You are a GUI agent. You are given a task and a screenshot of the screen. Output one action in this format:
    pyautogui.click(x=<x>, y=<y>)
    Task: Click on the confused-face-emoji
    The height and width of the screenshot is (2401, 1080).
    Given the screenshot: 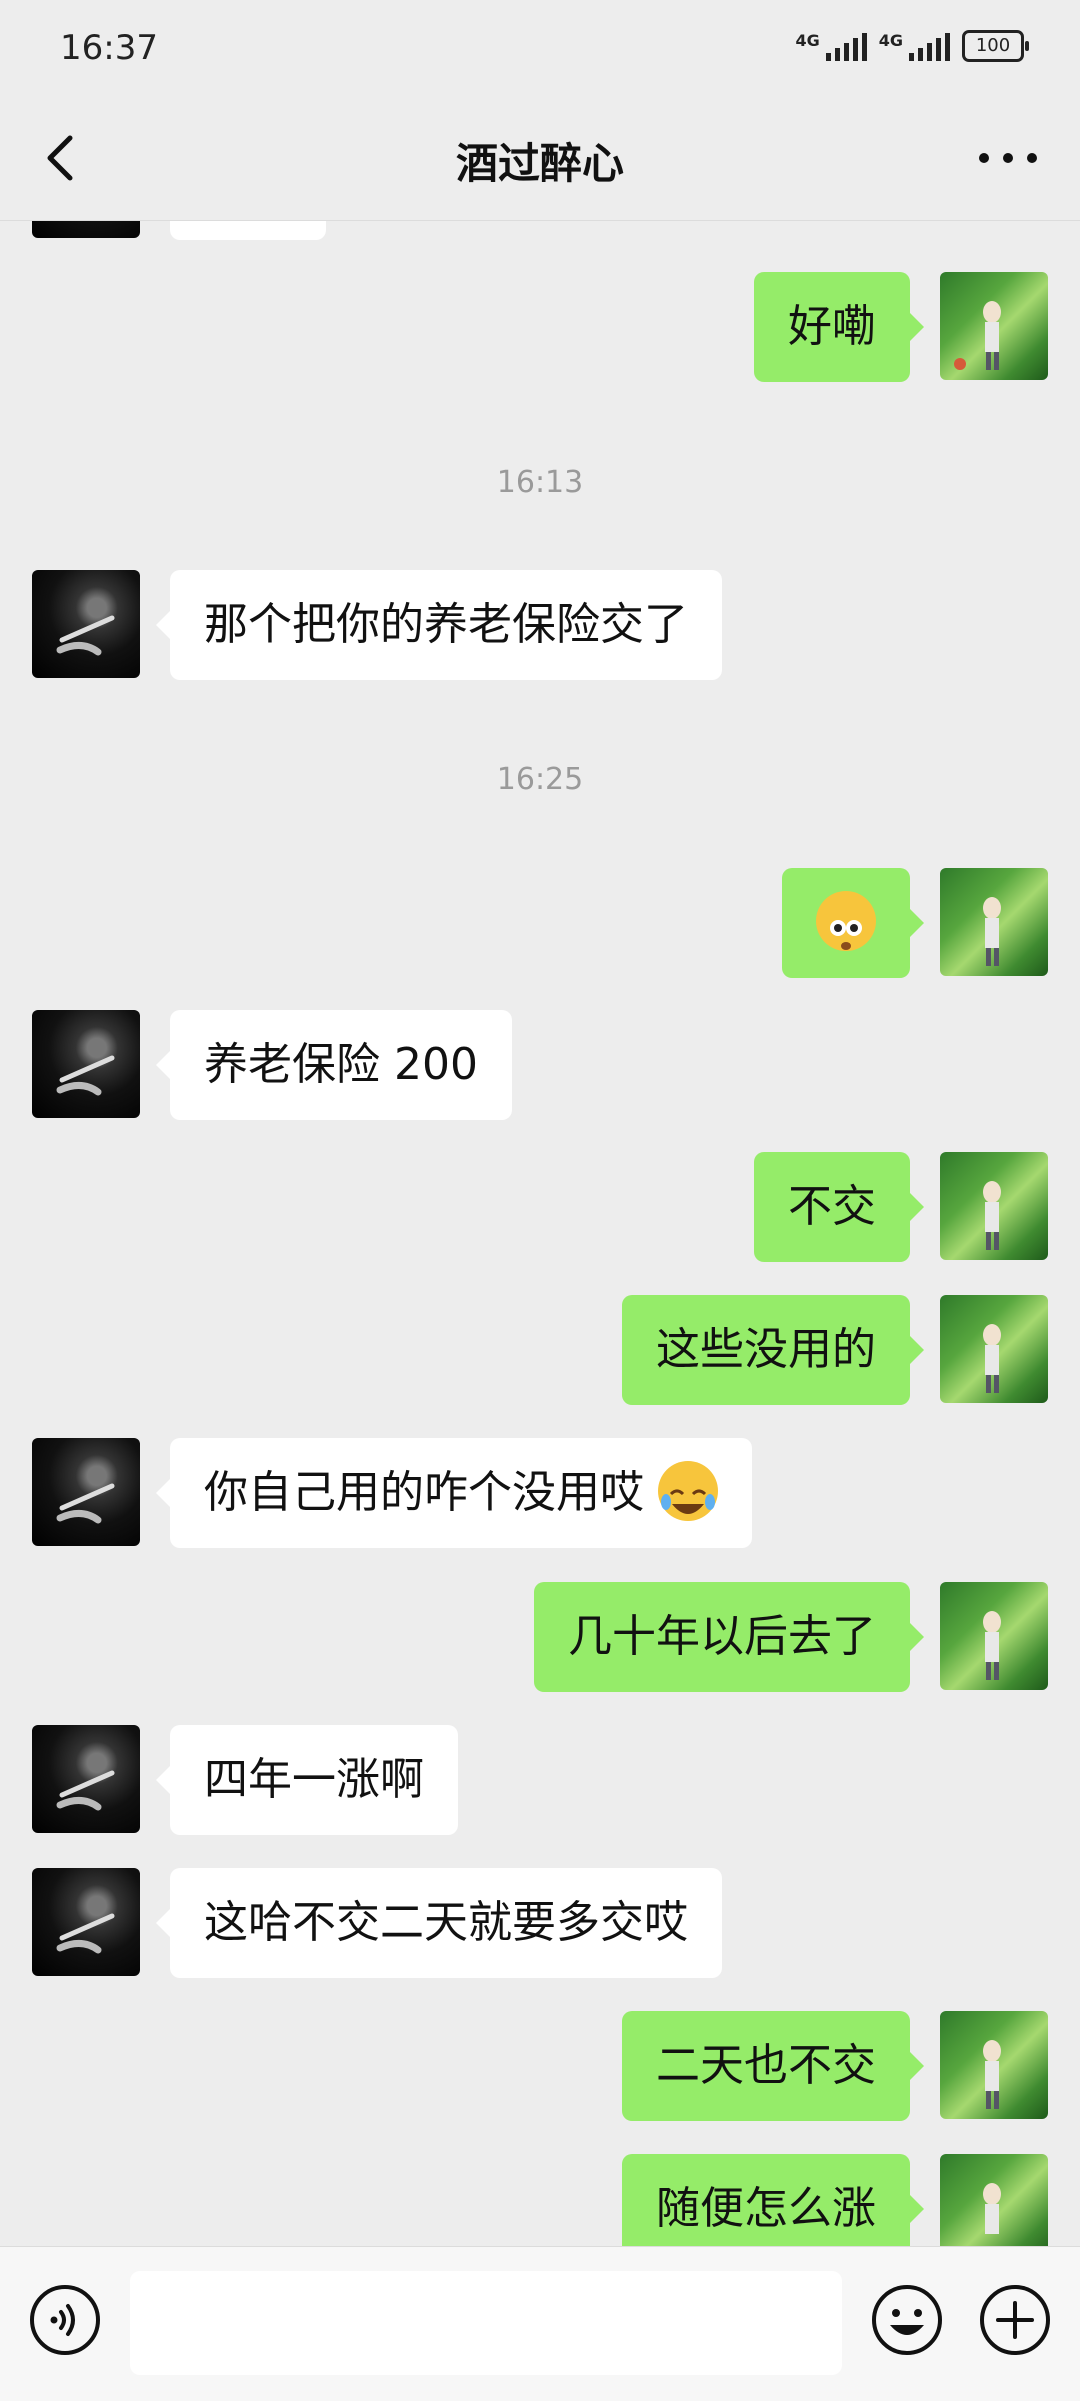 What is the action you would take?
    pyautogui.click(x=846, y=921)
    